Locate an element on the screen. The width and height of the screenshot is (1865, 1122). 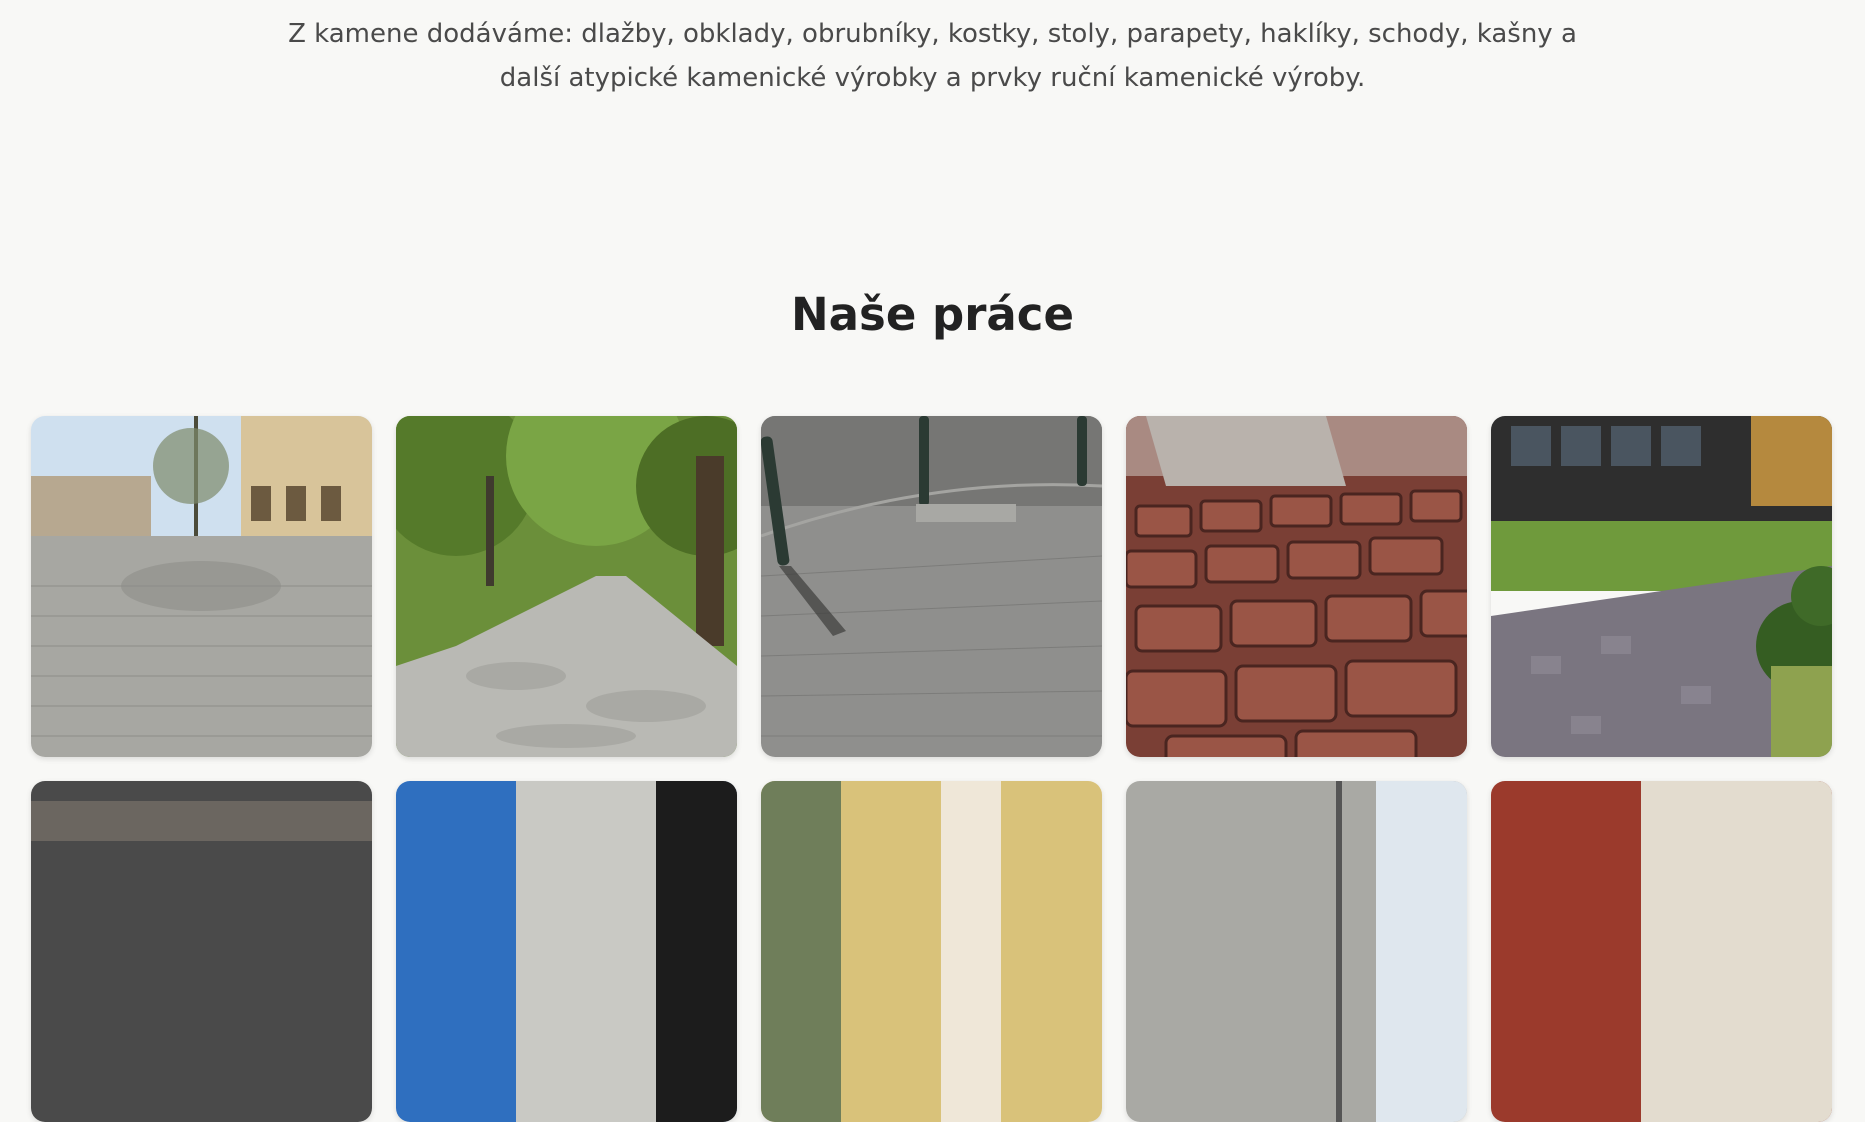
street-lamp-buildings-photo is located at coordinates (1296, 951).